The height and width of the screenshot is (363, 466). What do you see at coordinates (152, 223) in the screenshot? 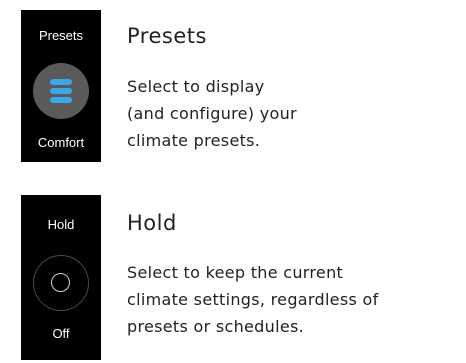
I see `hold-heading: Hold` at bounding box center [152, 223].